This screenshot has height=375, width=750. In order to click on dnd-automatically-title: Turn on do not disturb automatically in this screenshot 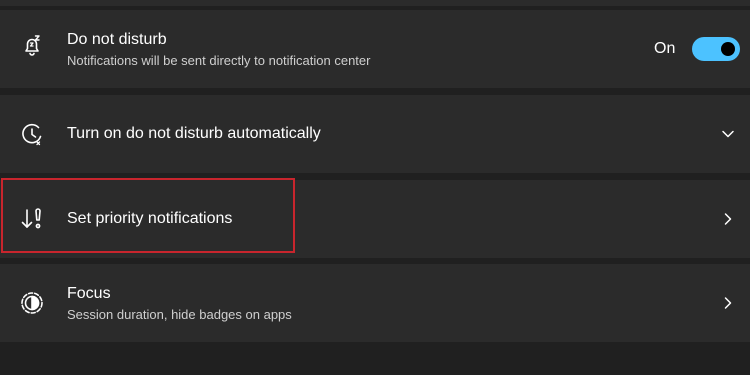, I will do `click(194, 133)`.